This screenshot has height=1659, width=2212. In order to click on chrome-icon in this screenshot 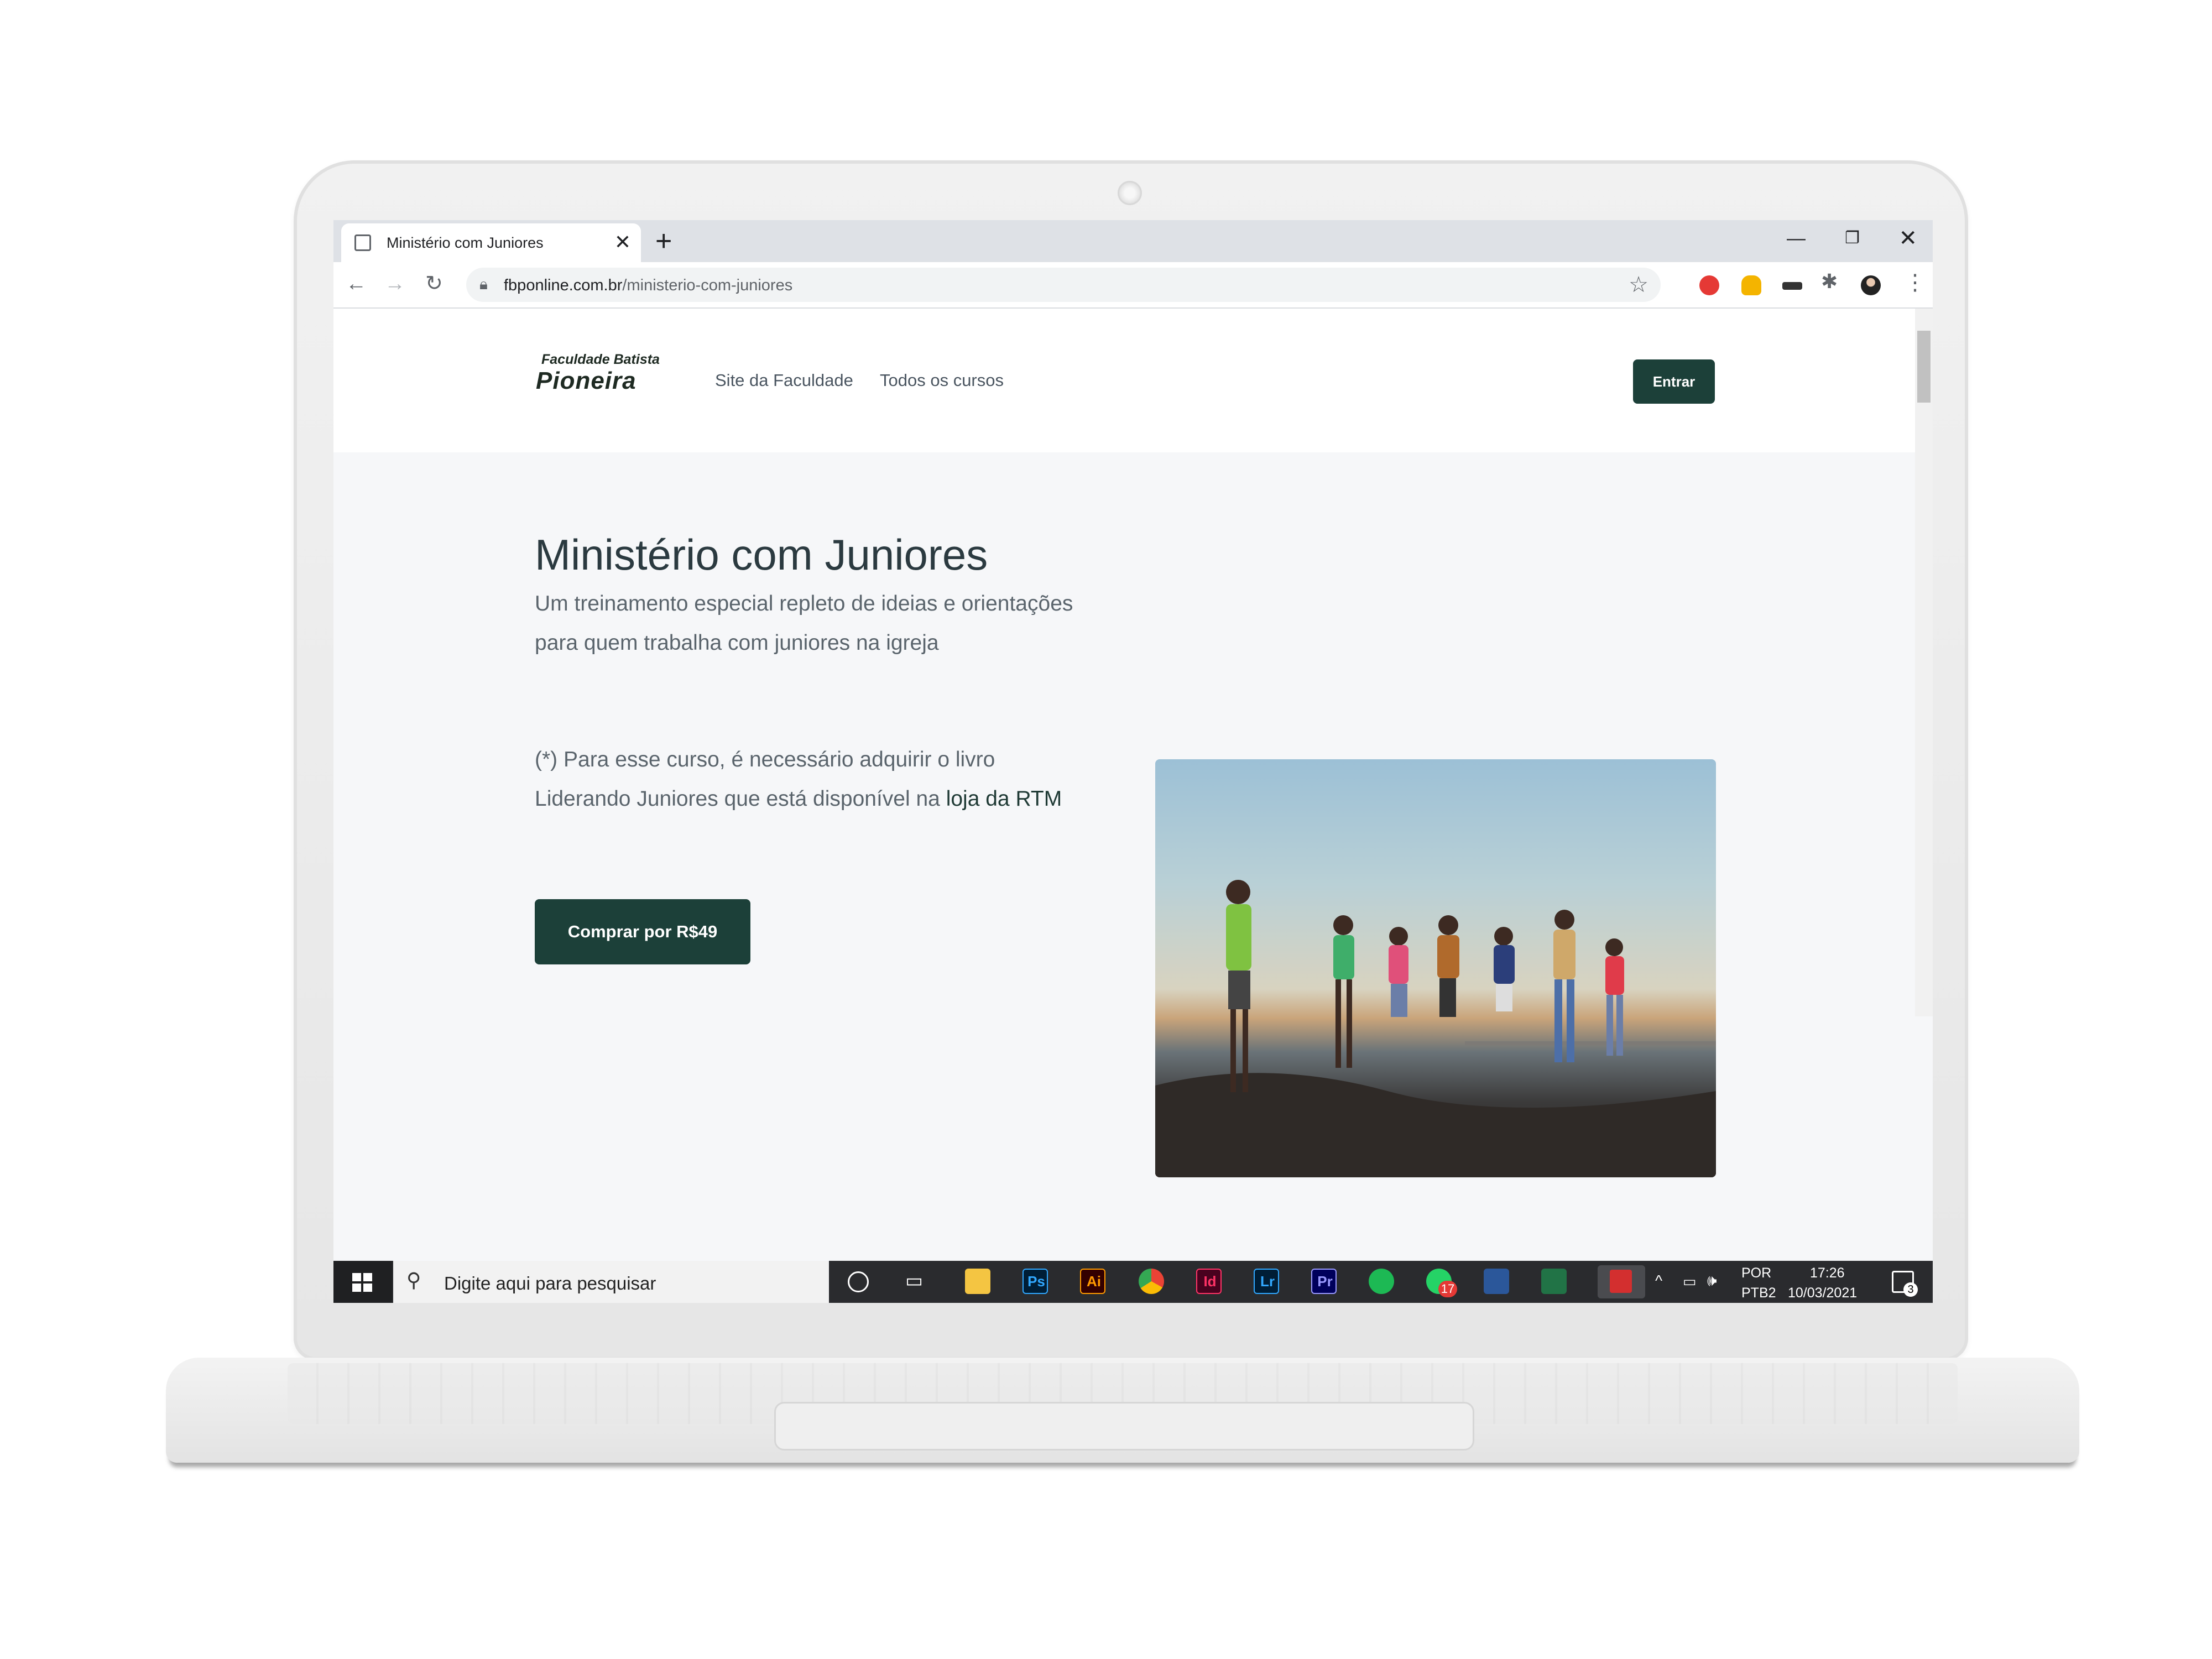, I will do `click(1151, 1282)`.